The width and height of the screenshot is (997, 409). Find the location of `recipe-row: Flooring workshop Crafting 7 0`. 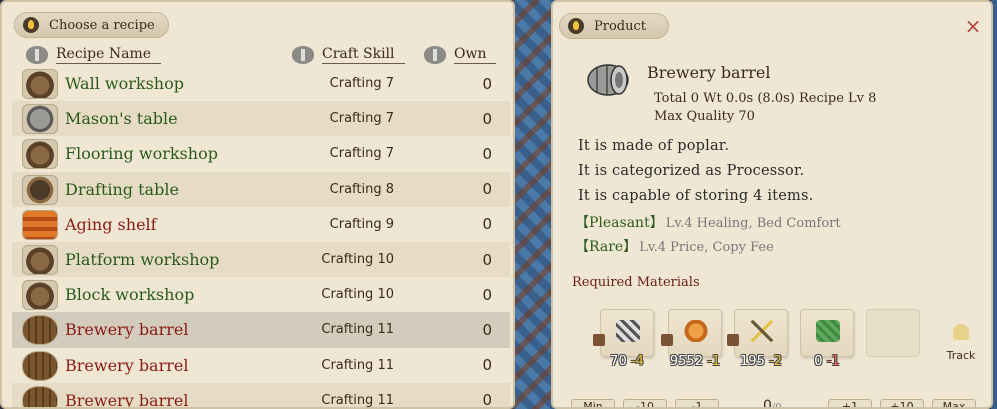

recipe-row: Flooring workshop Crafting 7 0 is located at coordinates (261, 153).